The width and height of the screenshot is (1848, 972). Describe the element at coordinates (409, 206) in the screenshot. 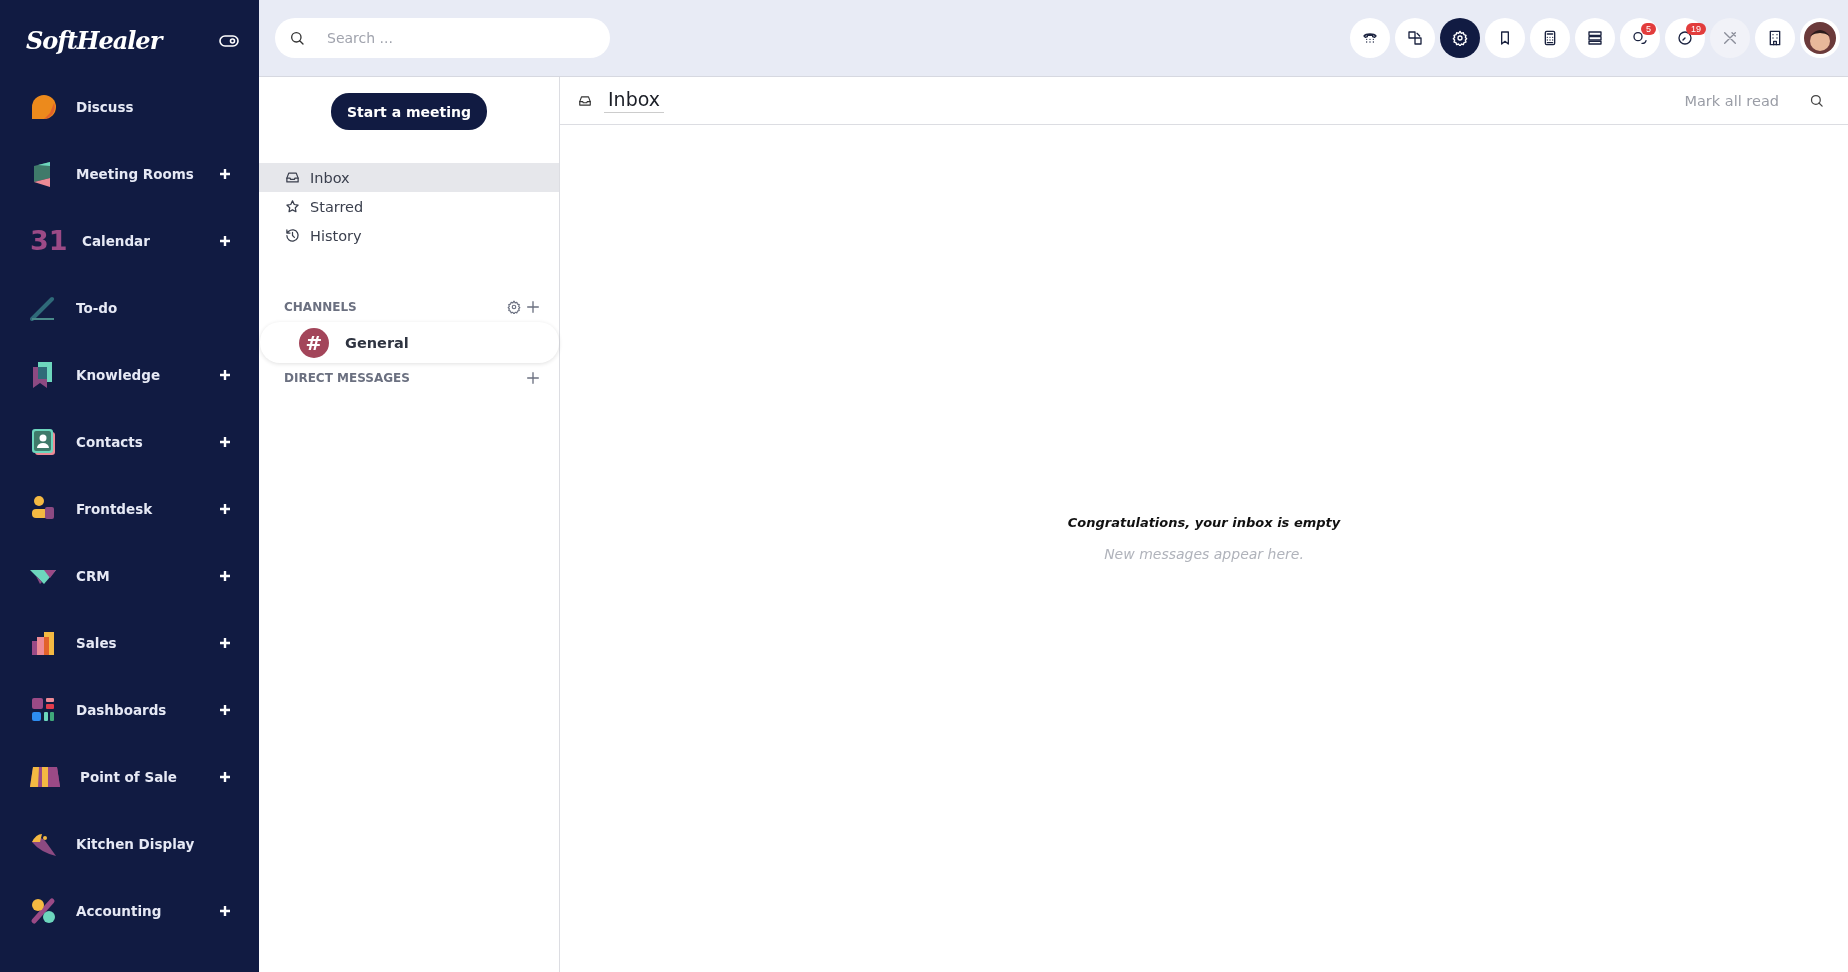

I see `nav-item: Starred` at that location.